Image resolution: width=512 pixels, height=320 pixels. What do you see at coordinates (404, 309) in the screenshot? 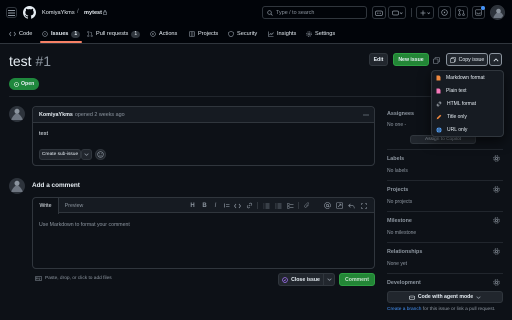
I see `create-branch-link: Create a branch` at bounding box center [404, 309].